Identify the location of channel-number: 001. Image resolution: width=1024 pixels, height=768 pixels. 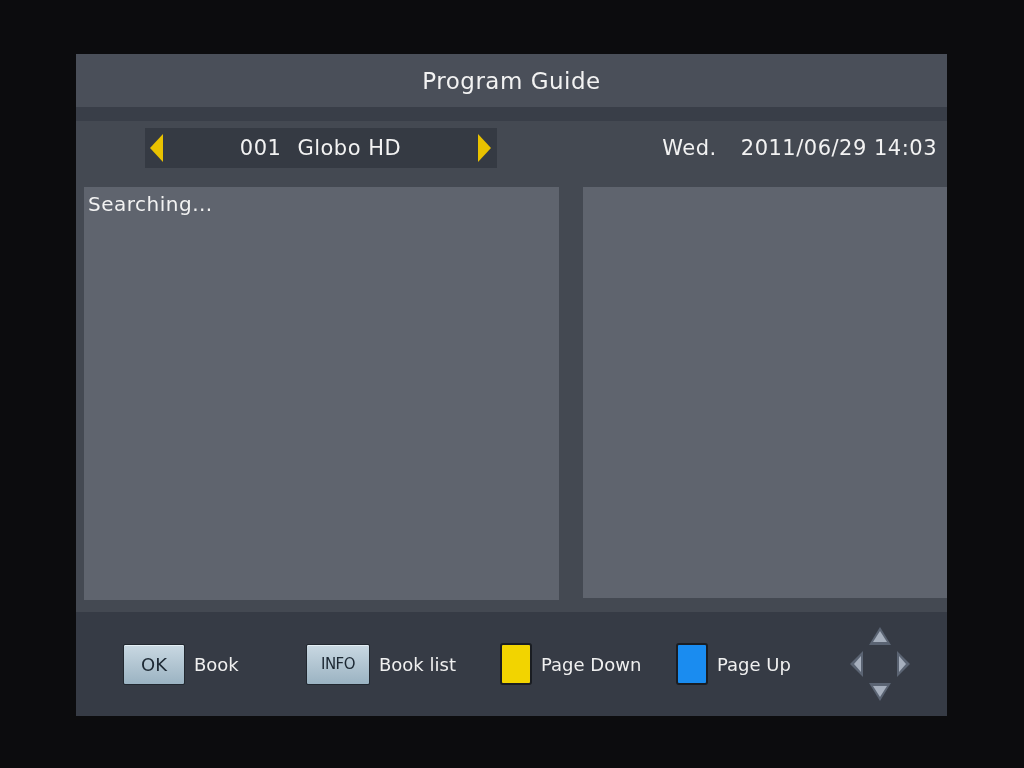
(260, 148).